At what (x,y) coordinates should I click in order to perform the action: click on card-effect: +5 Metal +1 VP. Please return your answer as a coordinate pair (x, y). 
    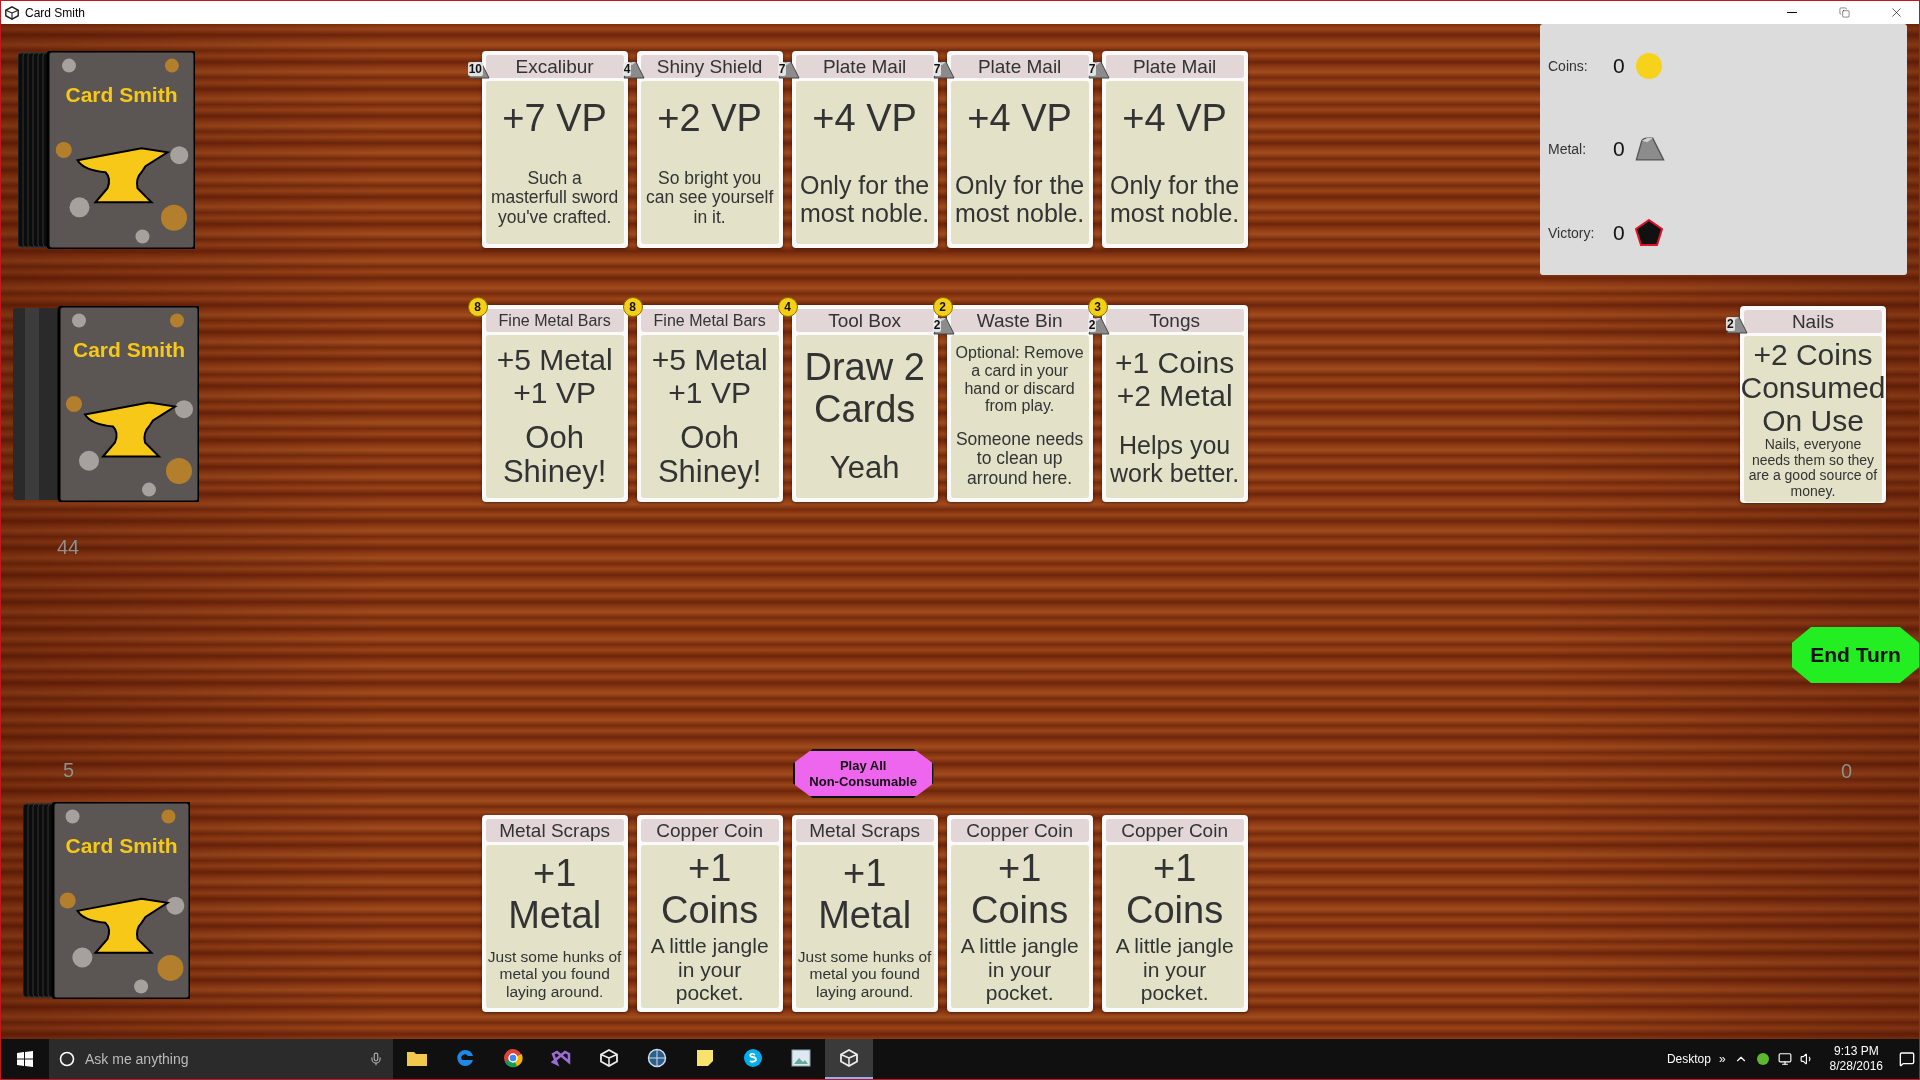
    Looking at the image, I should click on (554, 375).